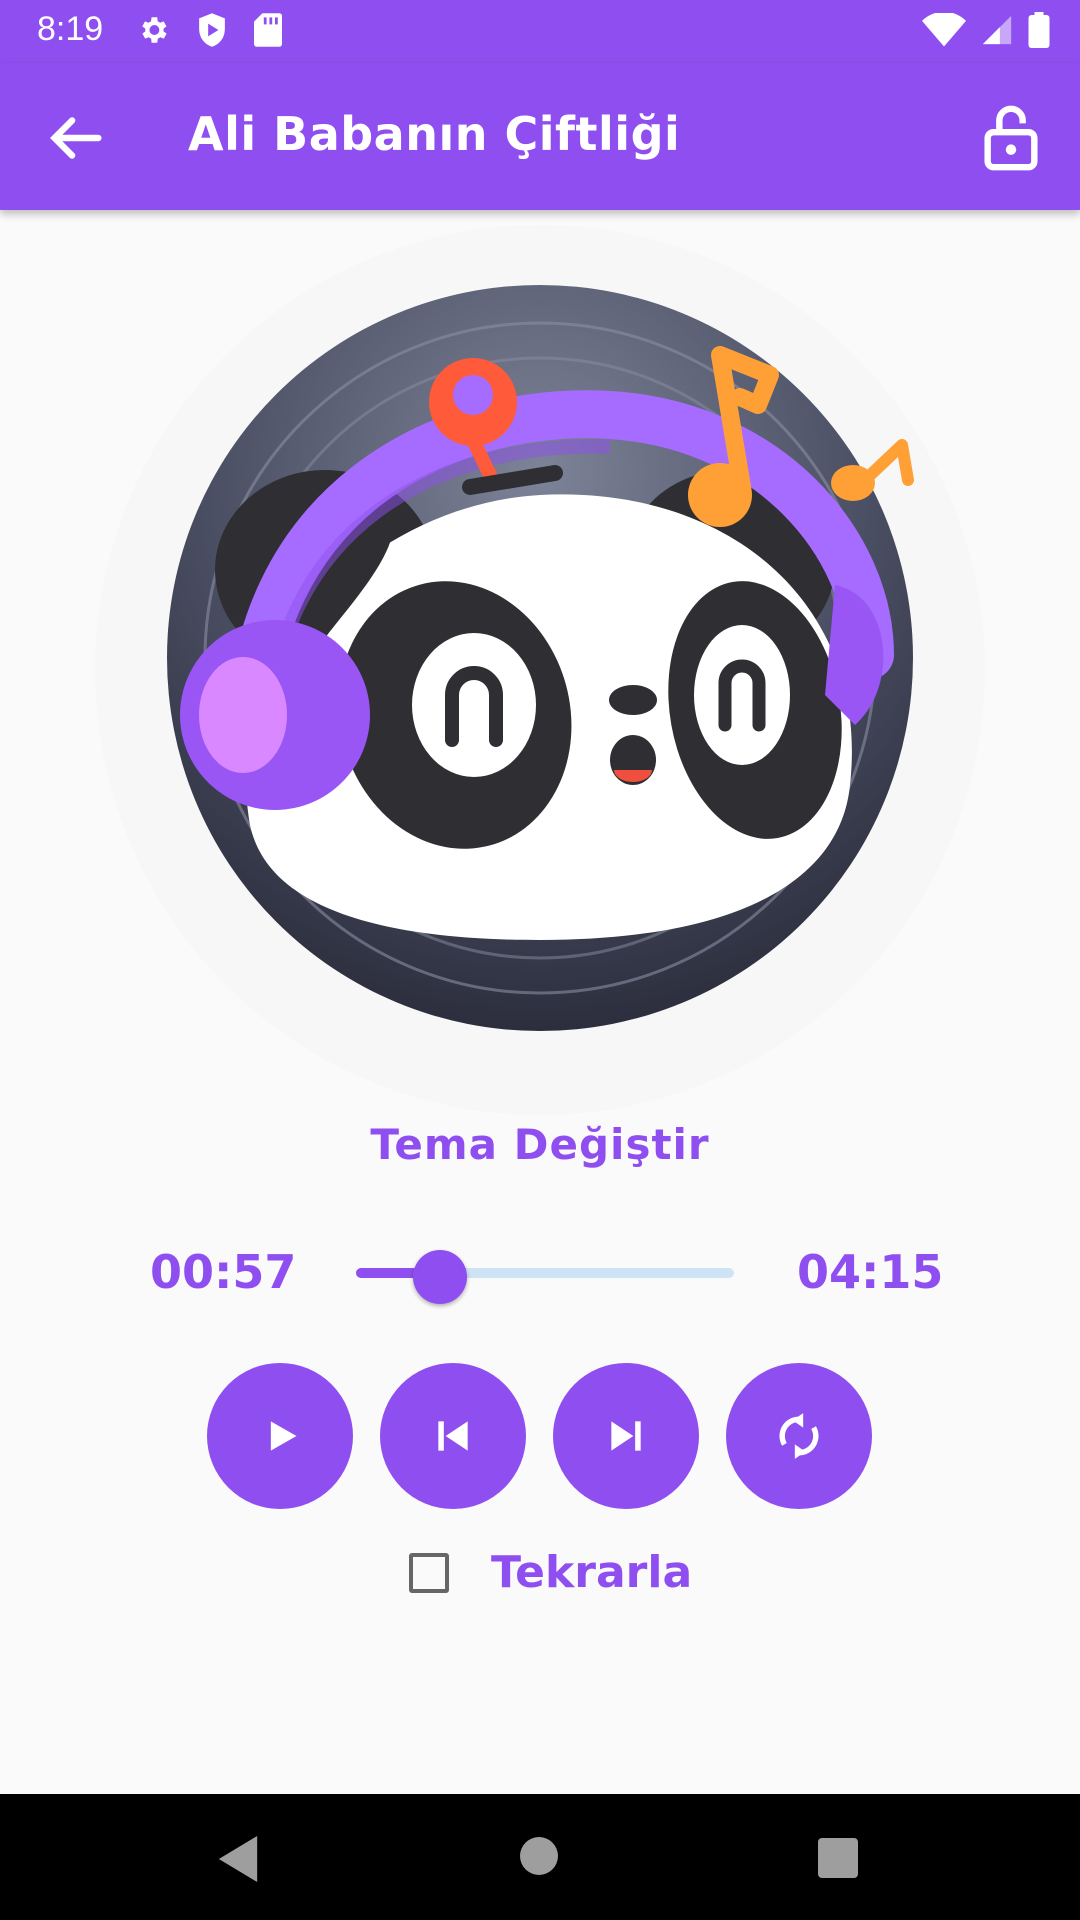 The width and height of the screenshot is (1080, 1920). What do you see at coordinates (870, 1272) in the screenshot?
I see `total-time: 04:15` at bounding box center [870, 1272].